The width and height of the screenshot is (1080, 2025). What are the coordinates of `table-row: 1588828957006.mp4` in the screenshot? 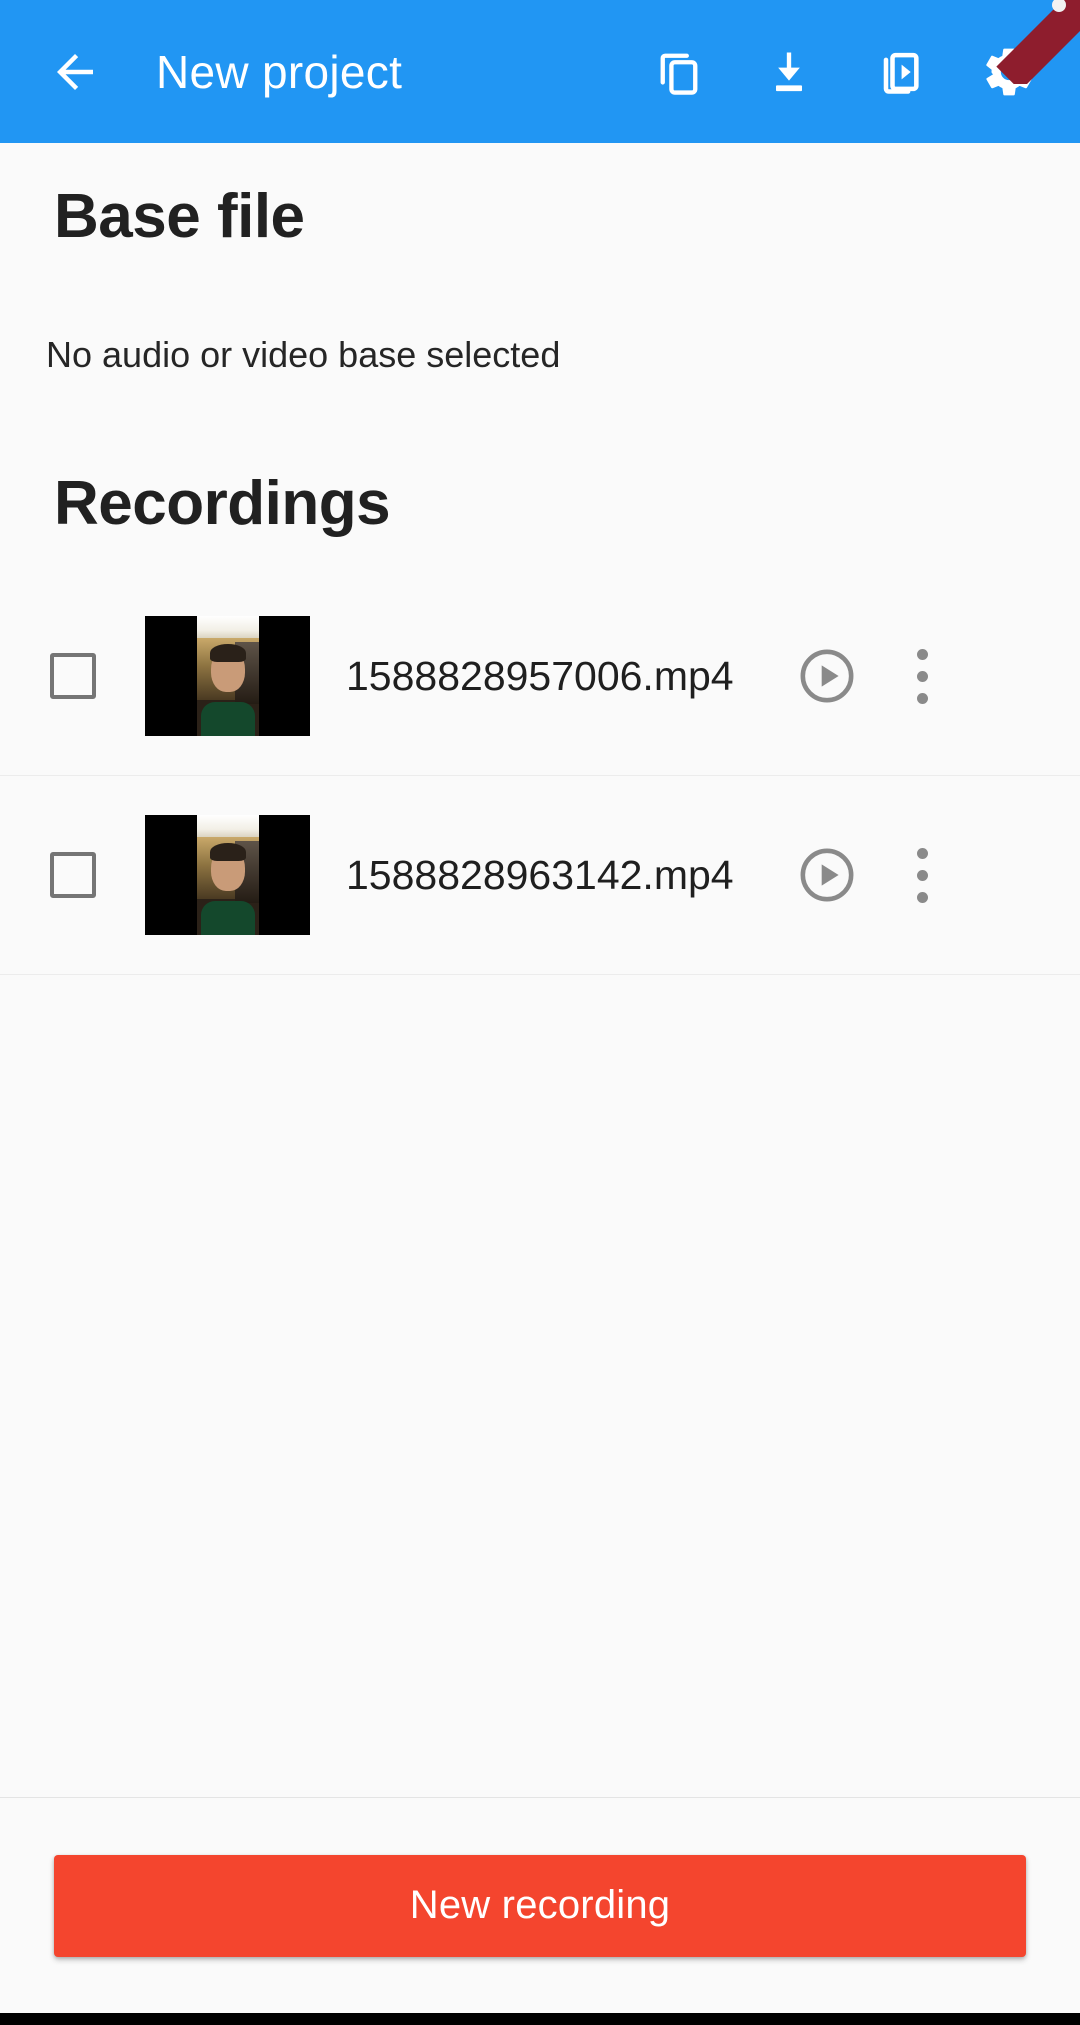 It's located at (540, 676).